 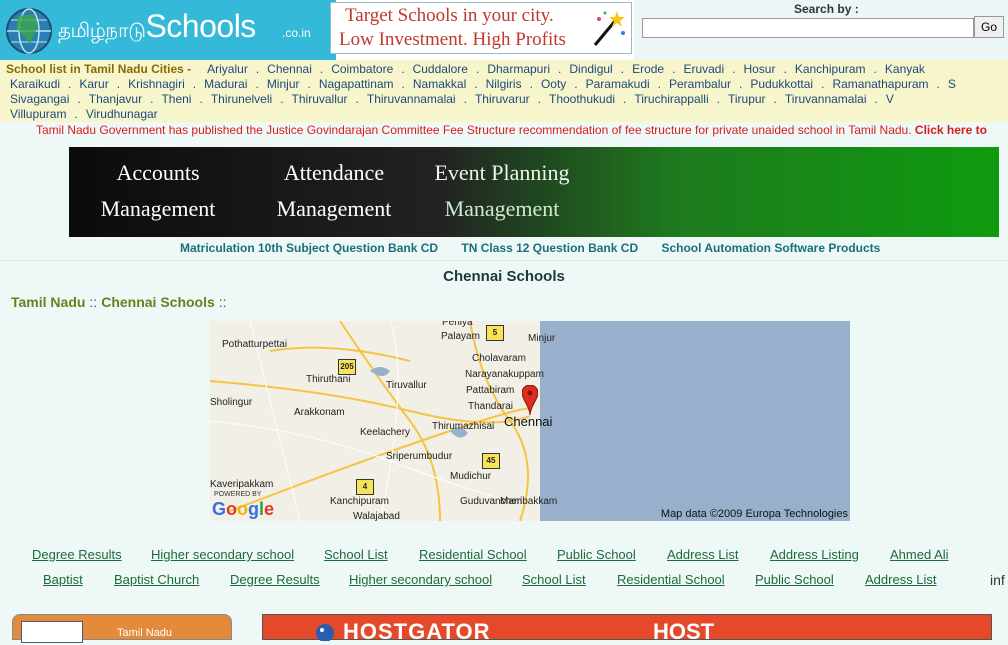 What do you see at coordinates (504, 276) in the screenshot?
I see `page-title: Chennai Schools` at bounding box center [504, 276].